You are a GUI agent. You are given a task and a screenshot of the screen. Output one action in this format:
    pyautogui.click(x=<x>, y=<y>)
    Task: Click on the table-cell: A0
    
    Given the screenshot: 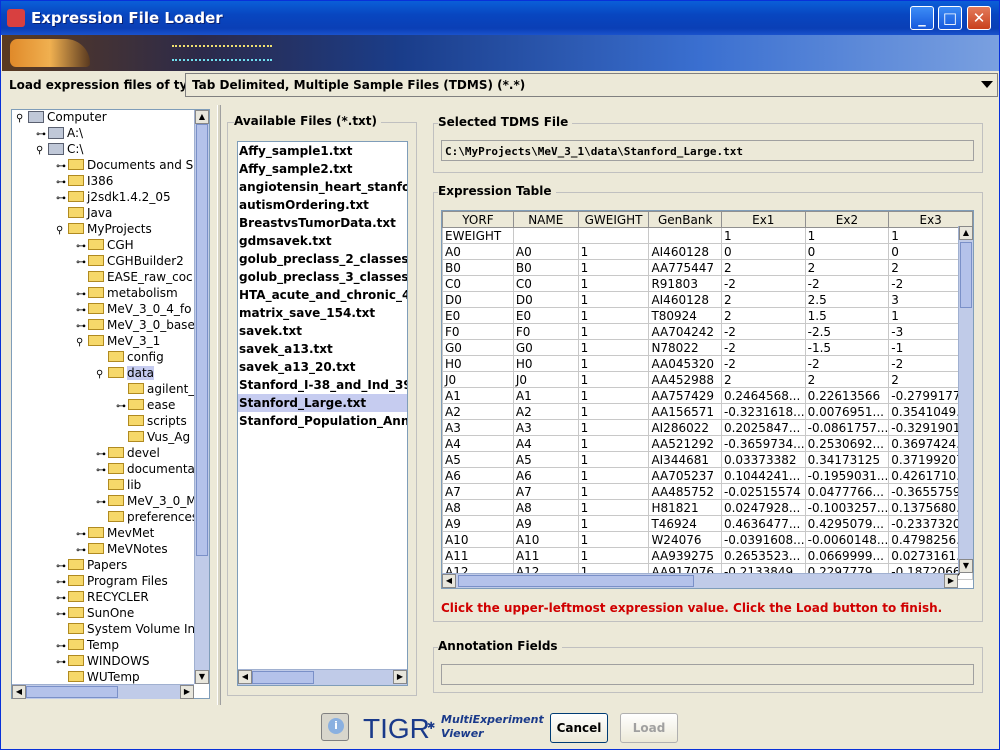 What is the action you would take?
    pyautogui.click(x=478, y=251)
    